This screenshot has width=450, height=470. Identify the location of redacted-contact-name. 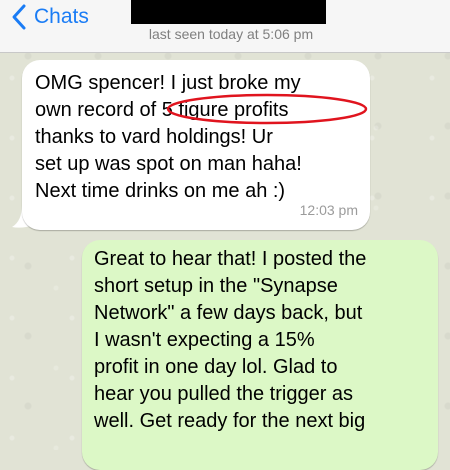
(228, 12).